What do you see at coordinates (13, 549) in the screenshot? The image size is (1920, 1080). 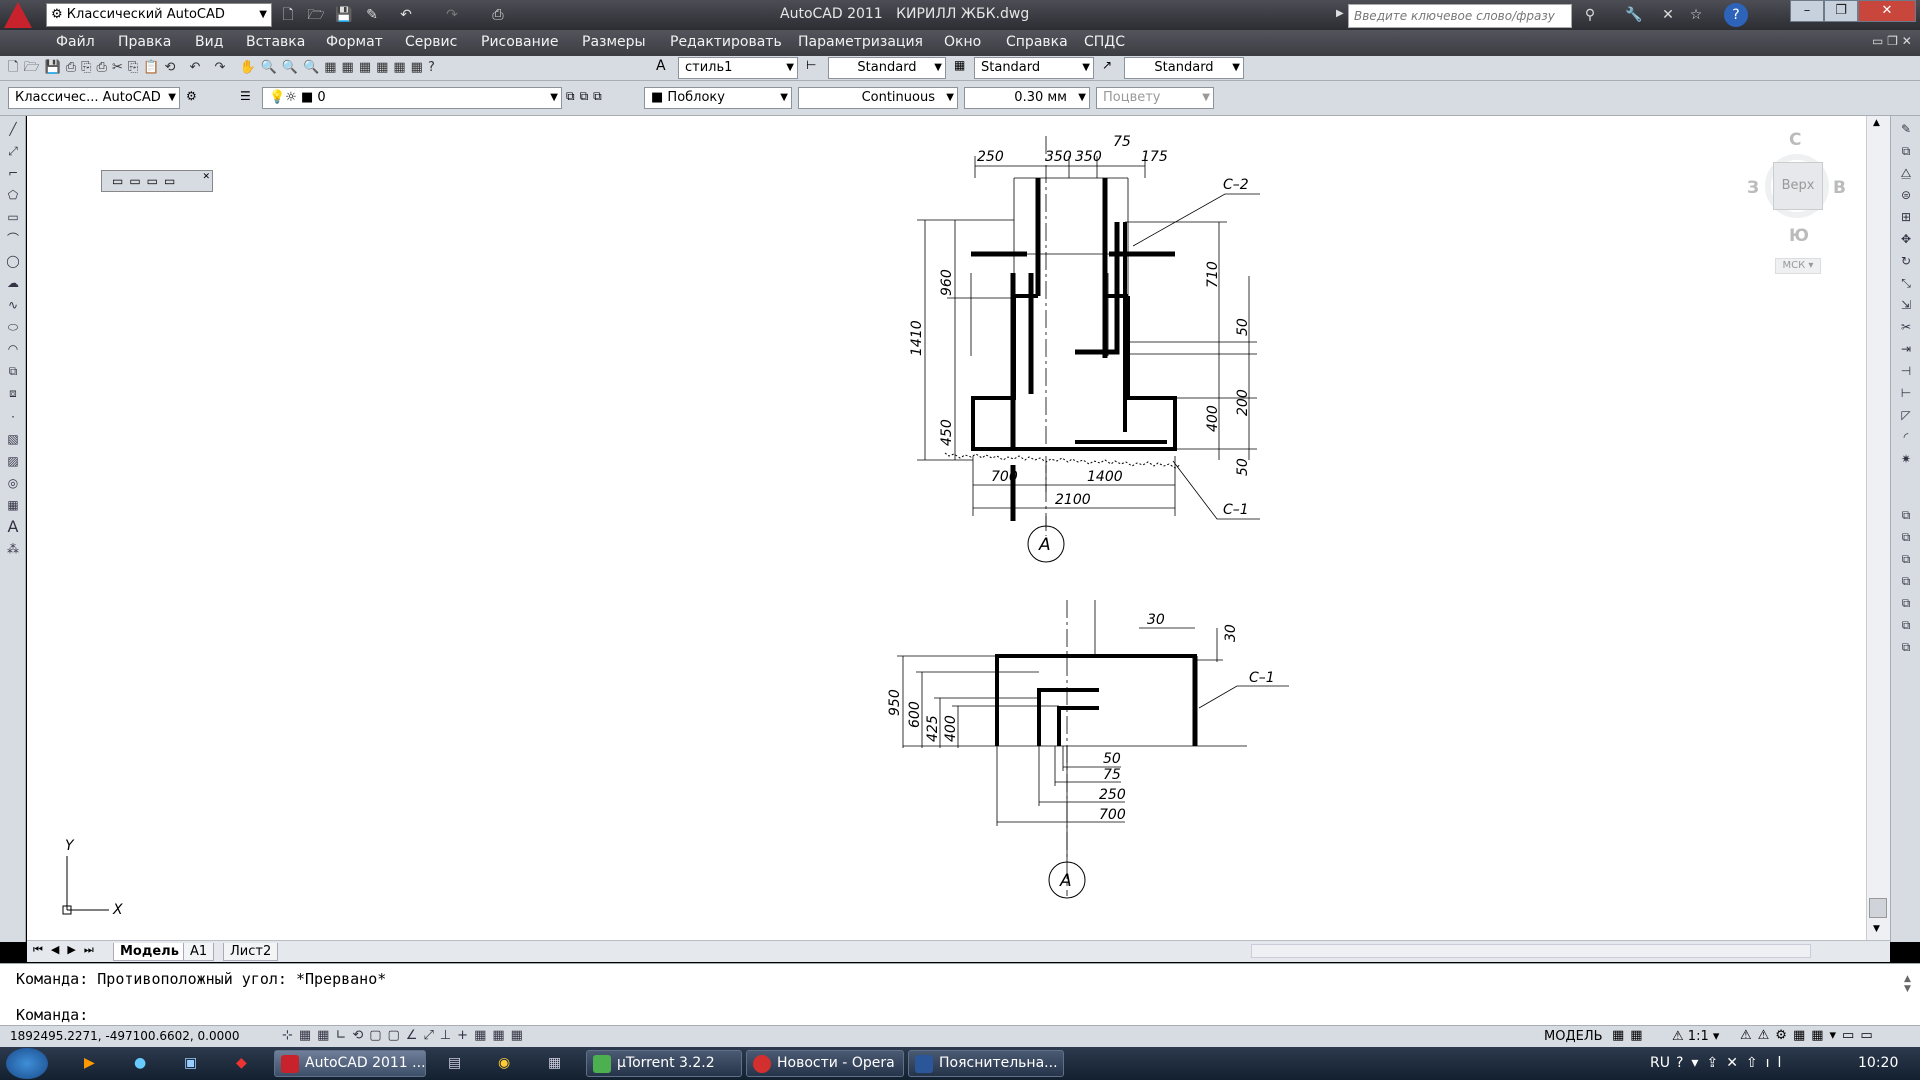 I see `add-selected-icon: ⁂` at bounding box center [13, 549].